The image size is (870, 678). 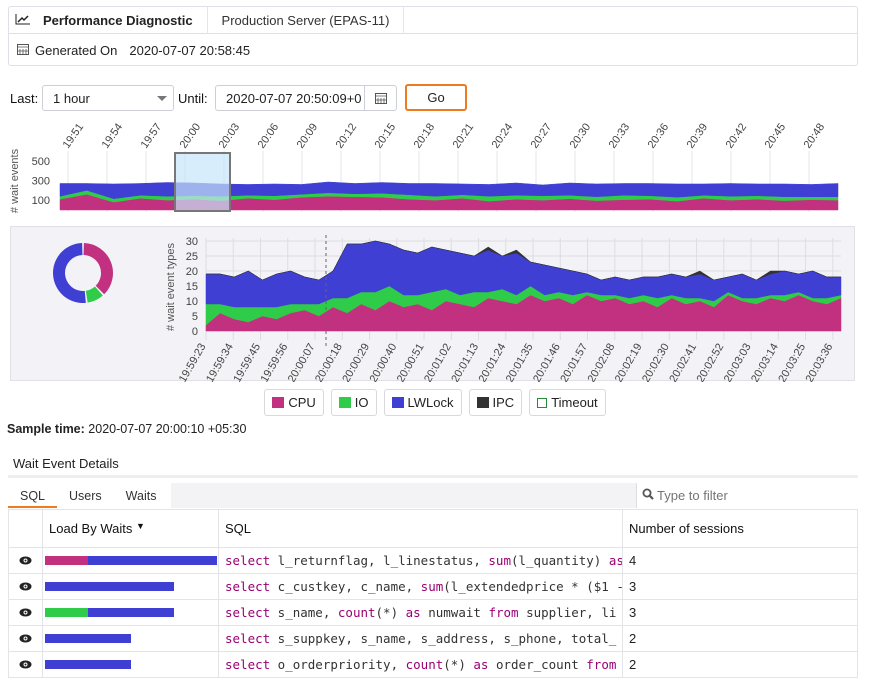 I want to click on y-tick-label: 100, so click(x=41, y=201).